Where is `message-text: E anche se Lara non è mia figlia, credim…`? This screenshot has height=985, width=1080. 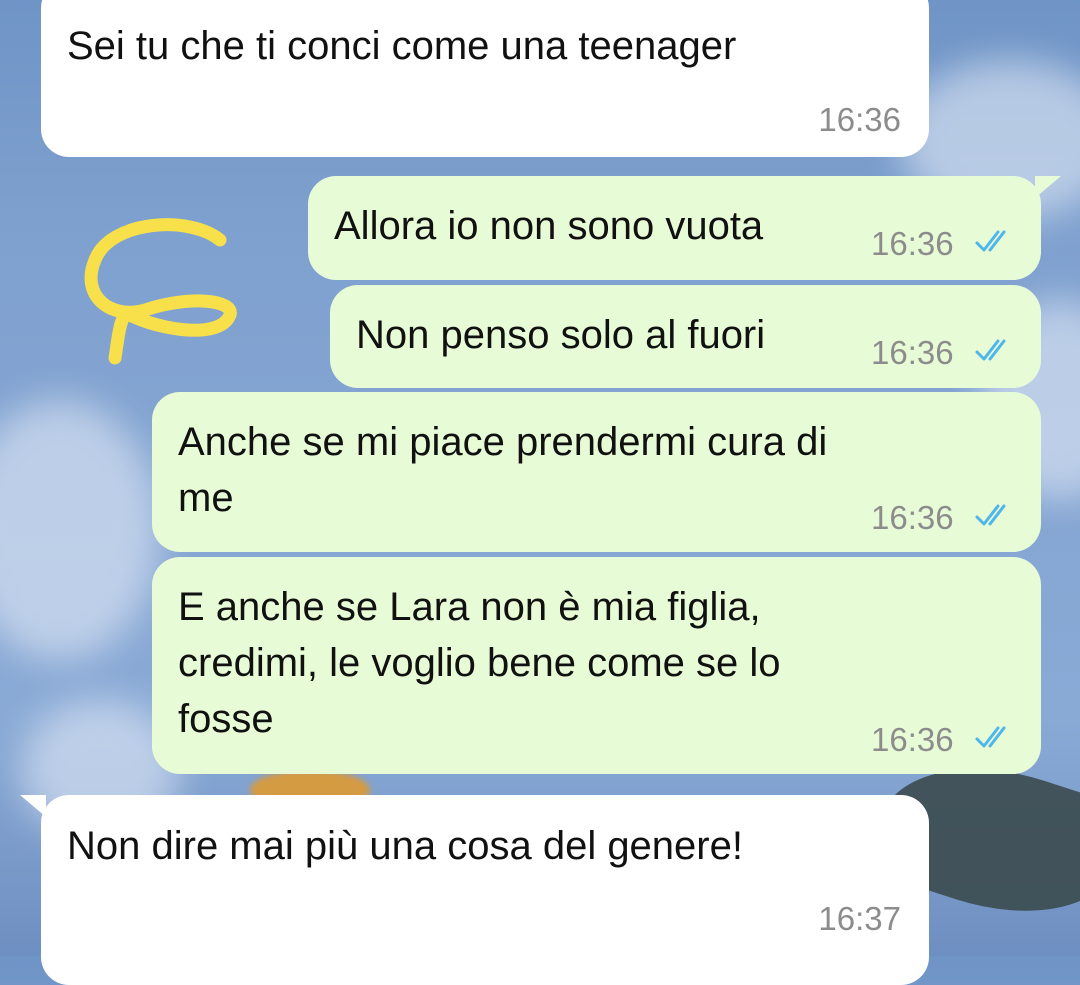 message-text: E anche se Lara non è mia figlia, credim… is located at coordinates (479, 663).